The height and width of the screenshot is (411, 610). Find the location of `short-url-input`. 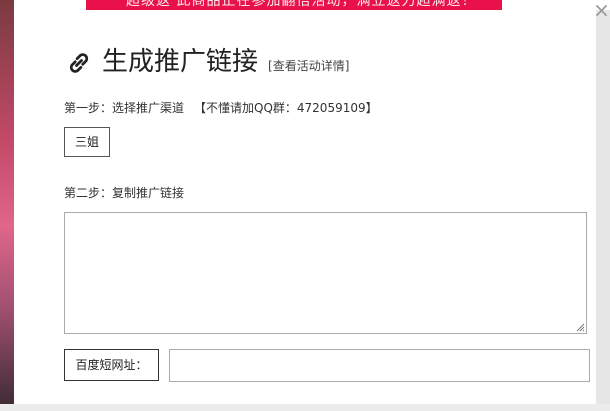

short-url-input is located at coordinates (379, 365).